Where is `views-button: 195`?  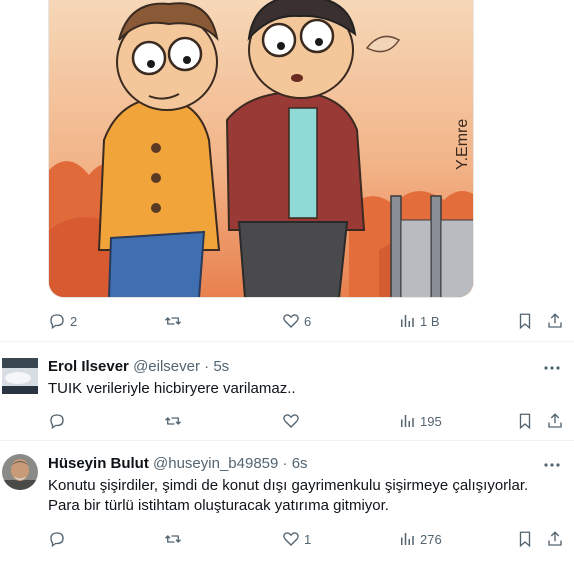 views-button: 195 is located at coordinates (420, 421).